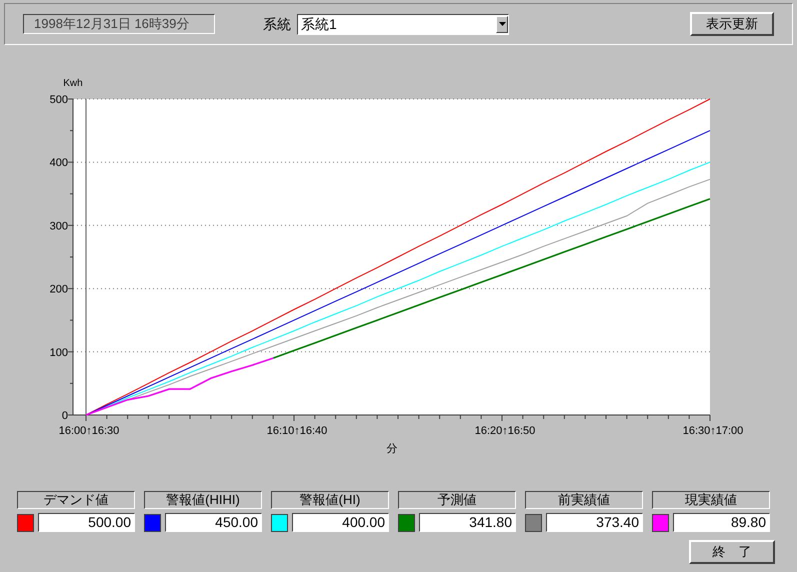 The height and width of the screenshot is (572, 797). What do you see at coordinates (594, 522) in the screenshot?
I see `value-field: 373.40` at bounding box center [594, 522].